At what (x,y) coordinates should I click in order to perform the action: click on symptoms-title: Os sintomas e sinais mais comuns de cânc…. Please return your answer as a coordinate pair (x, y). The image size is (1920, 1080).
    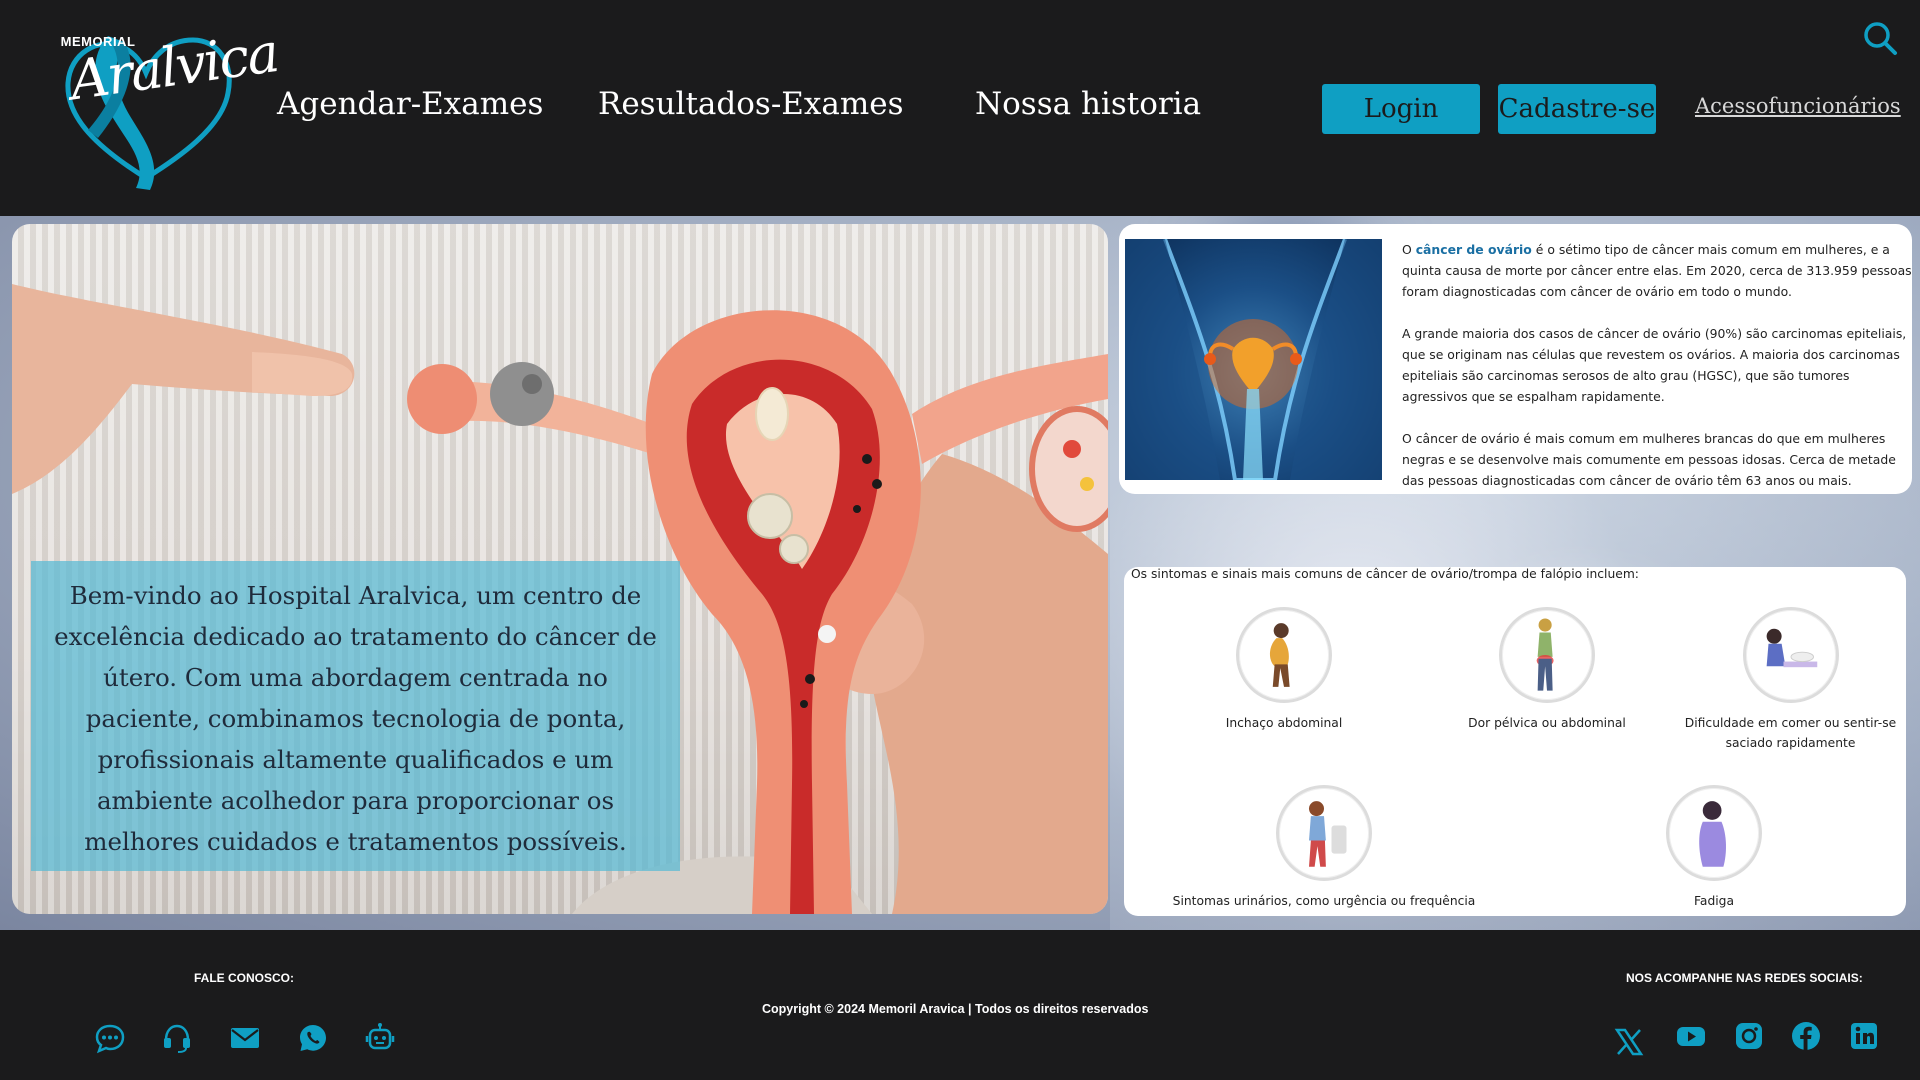
    Looking at the image, I should click on (1385, 574).